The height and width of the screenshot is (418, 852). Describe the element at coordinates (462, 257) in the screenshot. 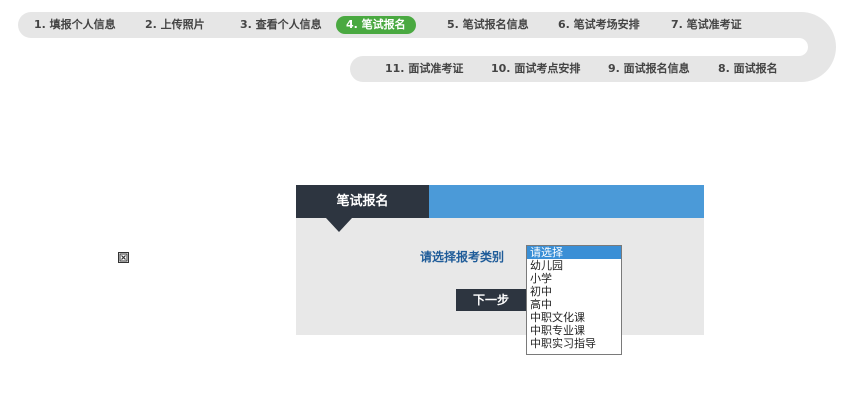

I see `category-label: 请选择报考类别` at that location.